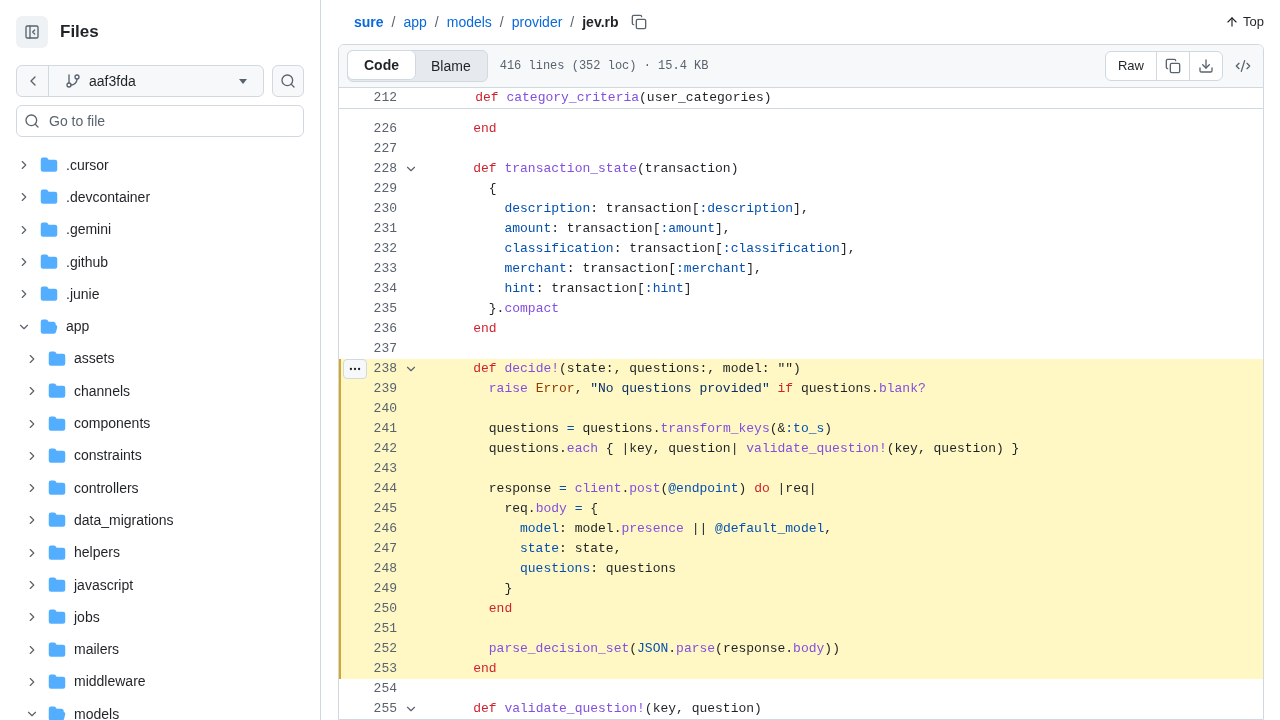 Image resolution: width=1280 pixels, height=720 pixels. Describe the element at coordinates (384, 369) in the screenshot. I see `line-number: 238` at that location.